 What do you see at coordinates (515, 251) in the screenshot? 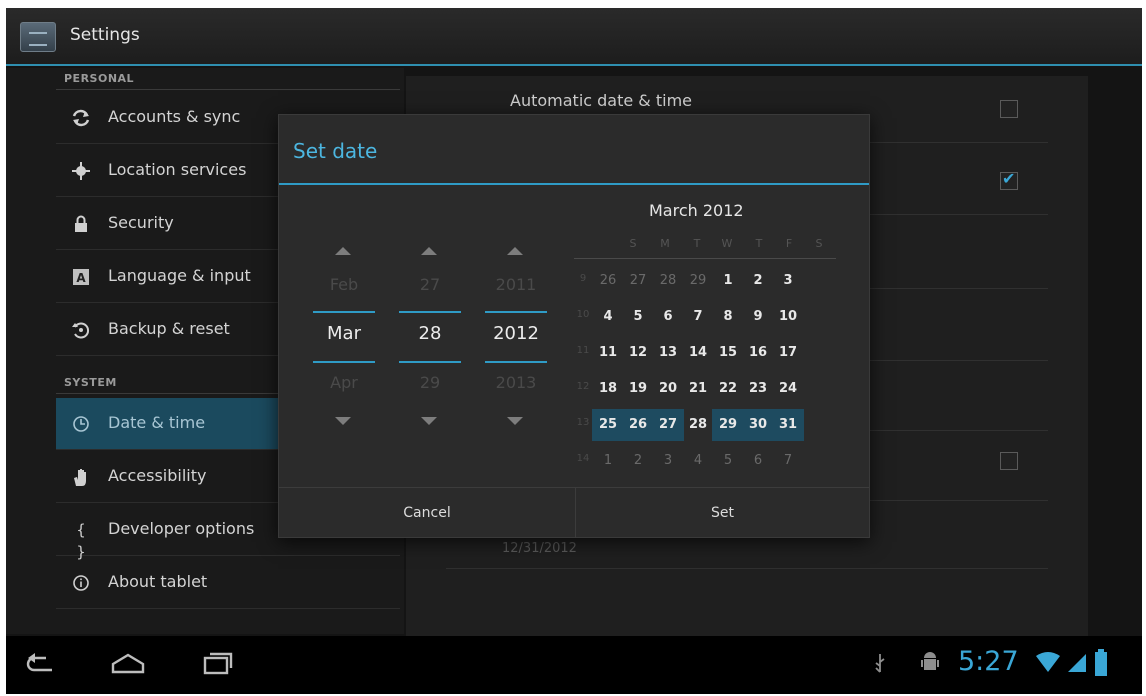
I see `year-increment-arrow-icon` at bounding box center [515, 251].